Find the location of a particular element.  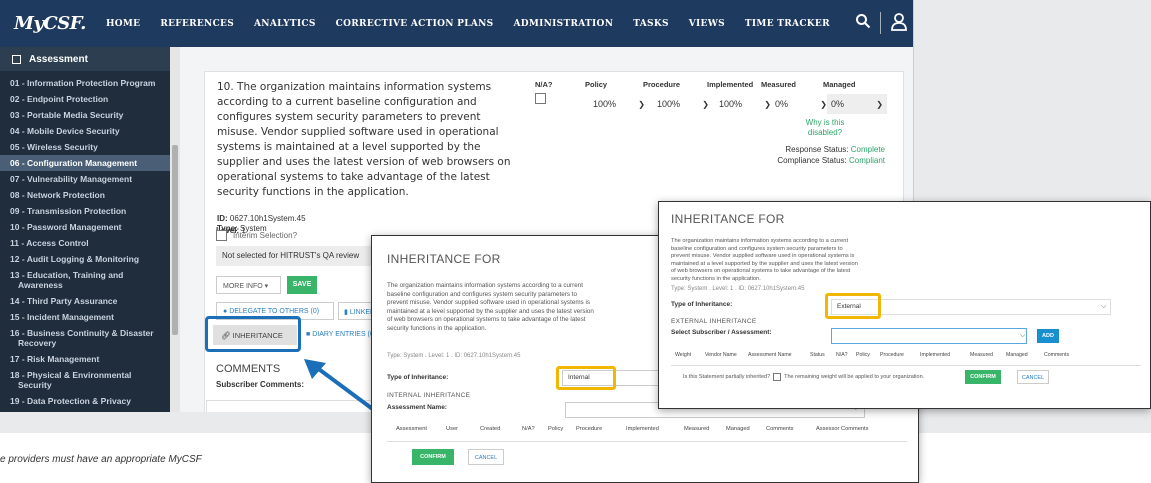

nav-divider is located at coordinates (880, 23).